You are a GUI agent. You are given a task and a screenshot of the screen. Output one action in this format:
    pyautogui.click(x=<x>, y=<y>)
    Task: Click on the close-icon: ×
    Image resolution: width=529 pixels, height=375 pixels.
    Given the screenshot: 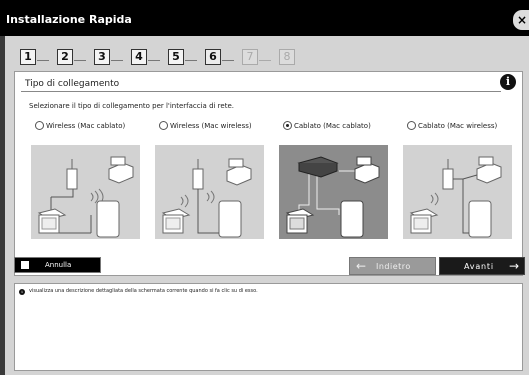 What is the action you would take?
    pyautogui.click(x=522, y=20)
    